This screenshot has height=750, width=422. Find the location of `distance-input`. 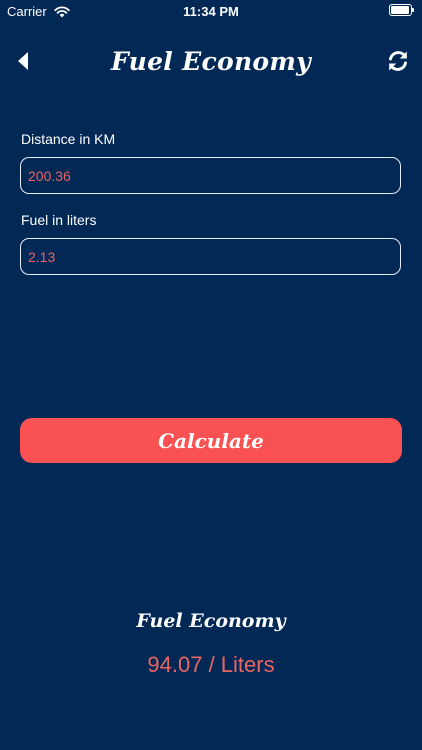

distance-input is located at coordinates (210, 175).